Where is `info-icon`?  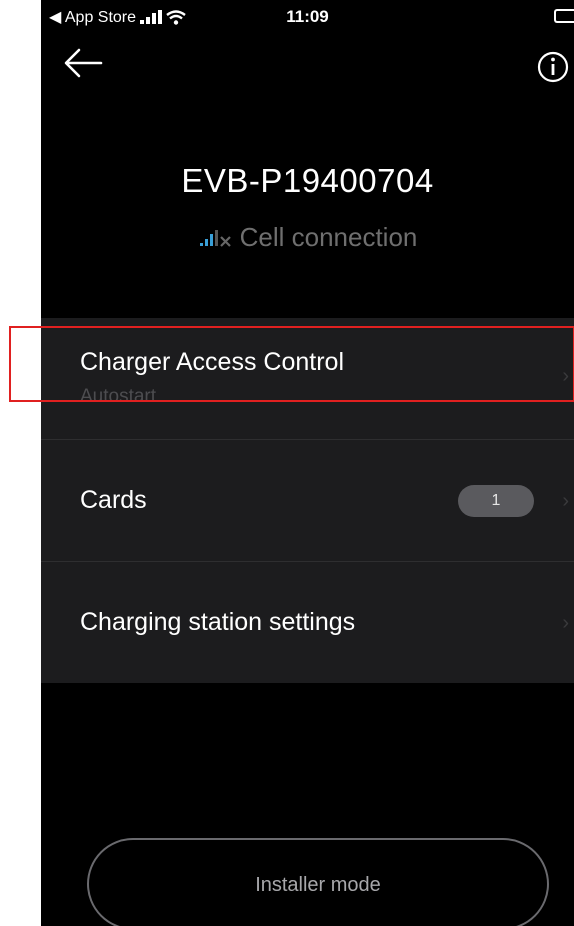
info-icon is located at coordinates (553, 67).